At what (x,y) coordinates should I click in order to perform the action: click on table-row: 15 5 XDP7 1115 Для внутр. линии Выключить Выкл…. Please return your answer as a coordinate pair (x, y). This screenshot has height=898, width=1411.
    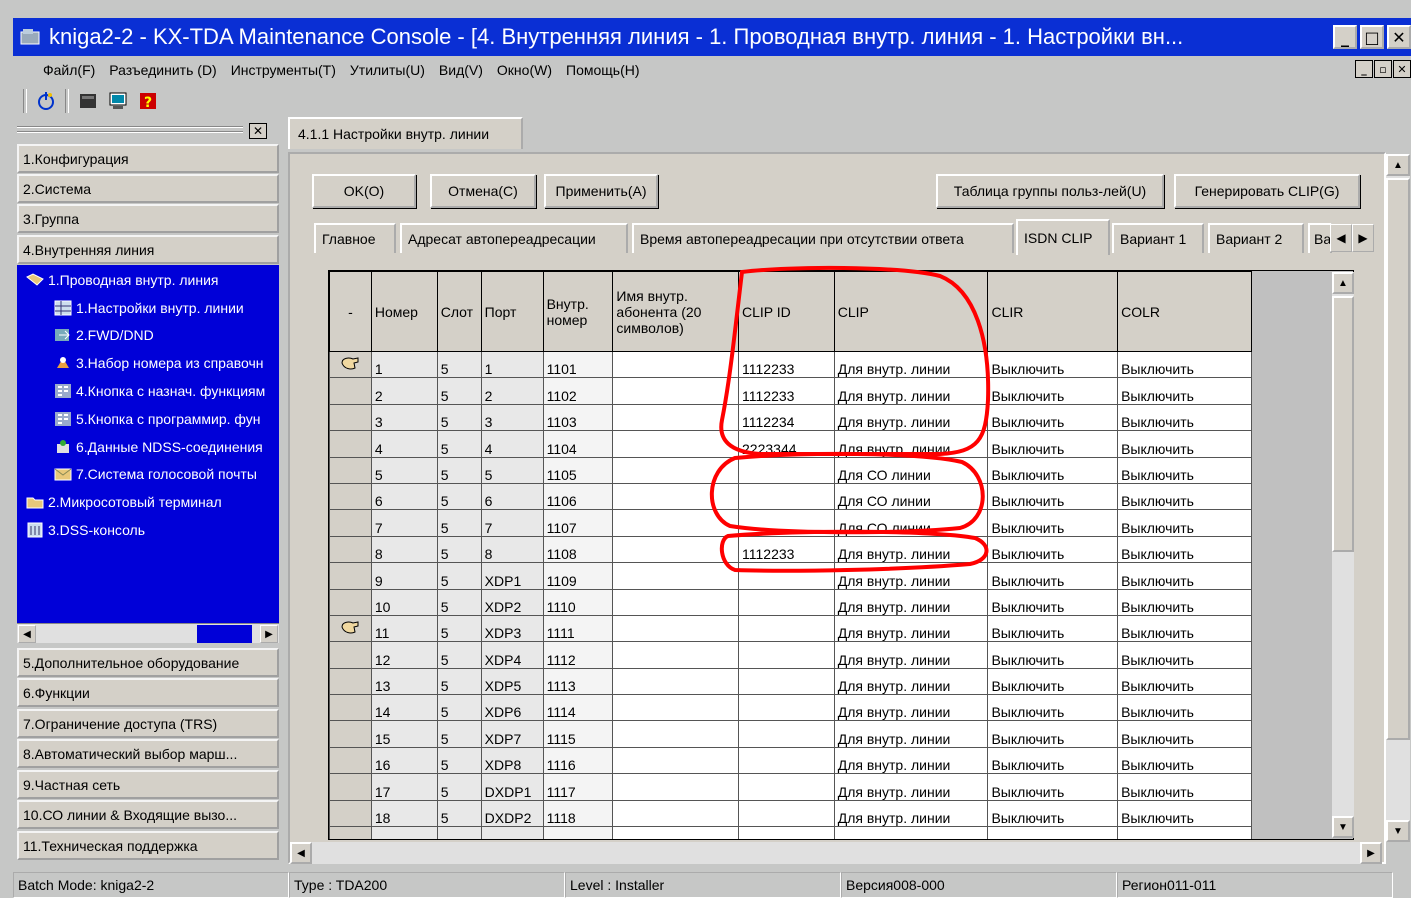
    Looking at the image, I should click on (841, 734).